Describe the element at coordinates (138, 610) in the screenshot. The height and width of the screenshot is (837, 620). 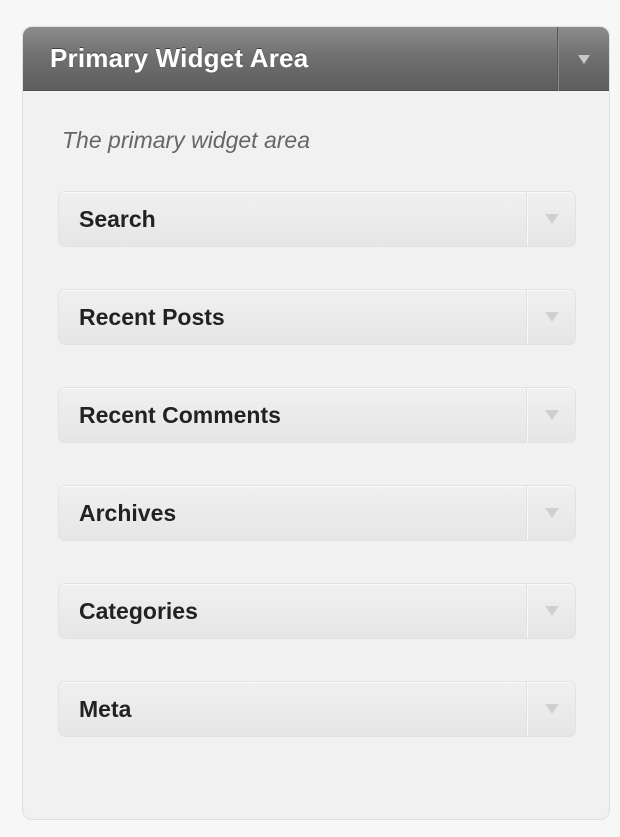
I see `widget-title: Categories` at that location.